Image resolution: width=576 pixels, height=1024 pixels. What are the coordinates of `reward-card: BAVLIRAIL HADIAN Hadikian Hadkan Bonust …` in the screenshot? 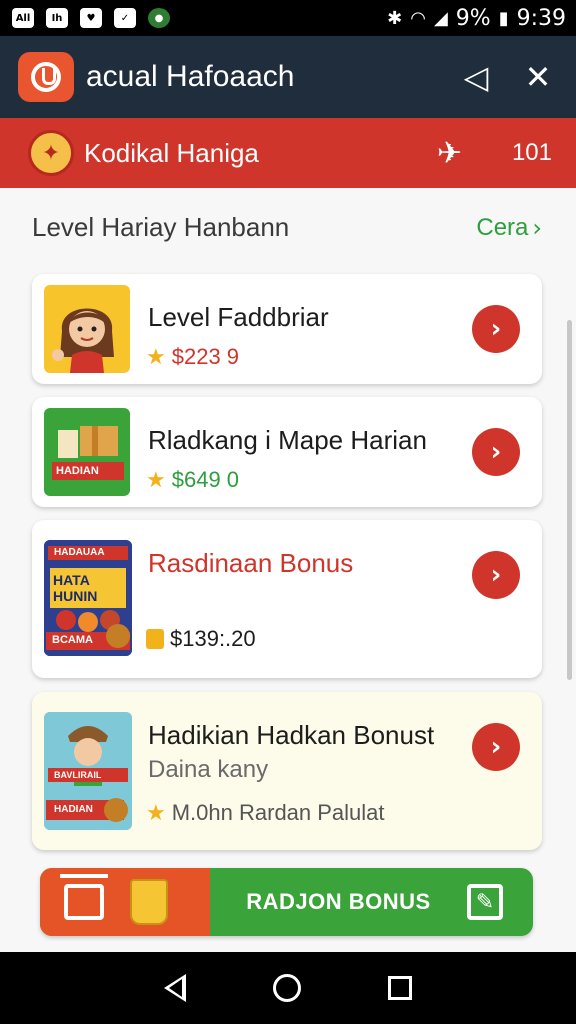 It's located at (287, 771).